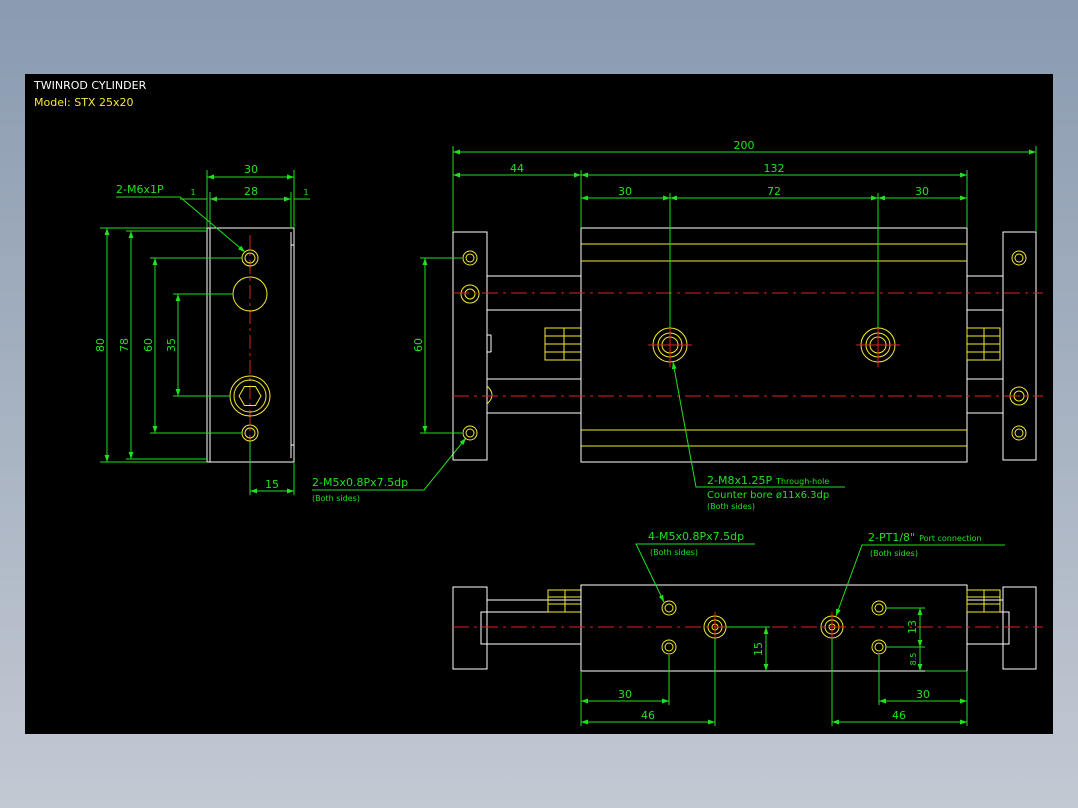 The height and width of the screenshot is (808, 1078). Describe the element at coordinates (922, 191) in the screenshot. I see `dim-30-front-right: 30` at that location.